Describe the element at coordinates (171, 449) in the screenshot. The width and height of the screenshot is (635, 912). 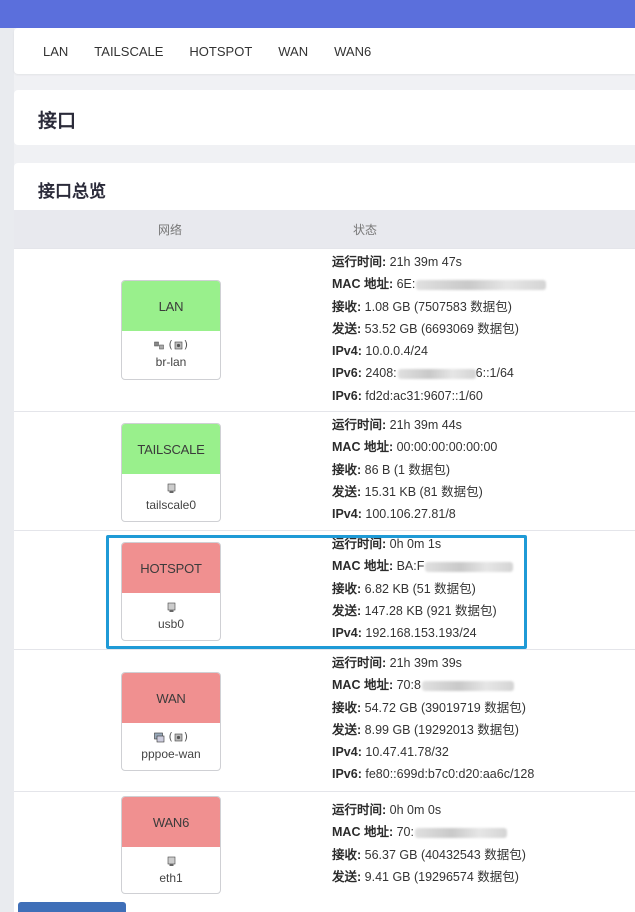
I see `interface-badge-tailscale: TAILSCALE` at that location.